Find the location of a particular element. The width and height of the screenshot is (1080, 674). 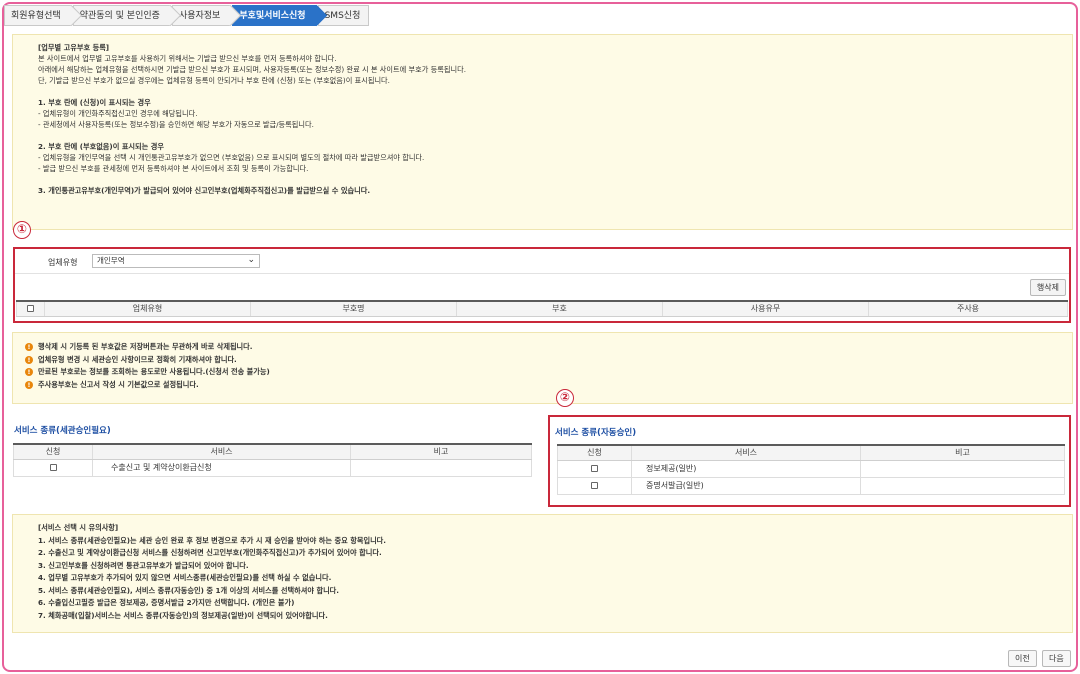

warning-item: ! 업체유형 변경 시 세관승인 사항이므로 정확히 기재하셔야 합니다. is located at coordinates (548, 360).